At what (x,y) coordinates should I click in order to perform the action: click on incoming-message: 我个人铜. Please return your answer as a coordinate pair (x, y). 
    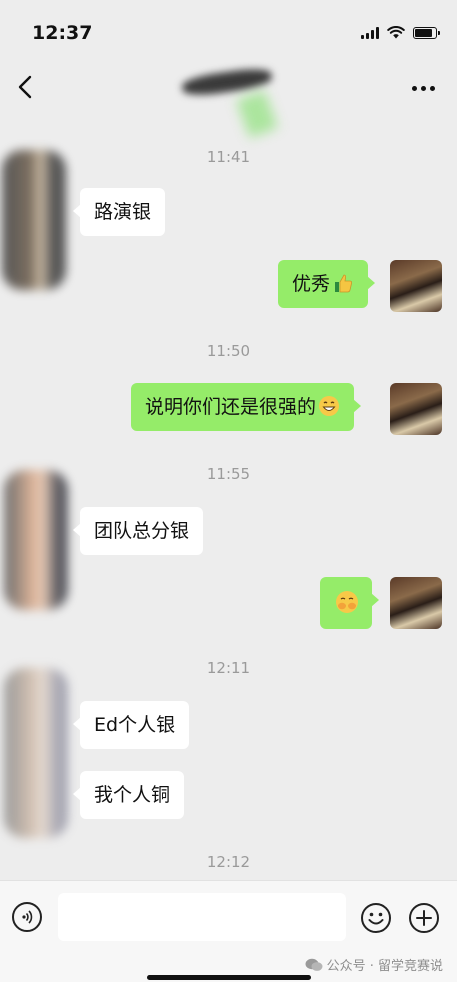
    Looking at the image, I should click on (128, 795).